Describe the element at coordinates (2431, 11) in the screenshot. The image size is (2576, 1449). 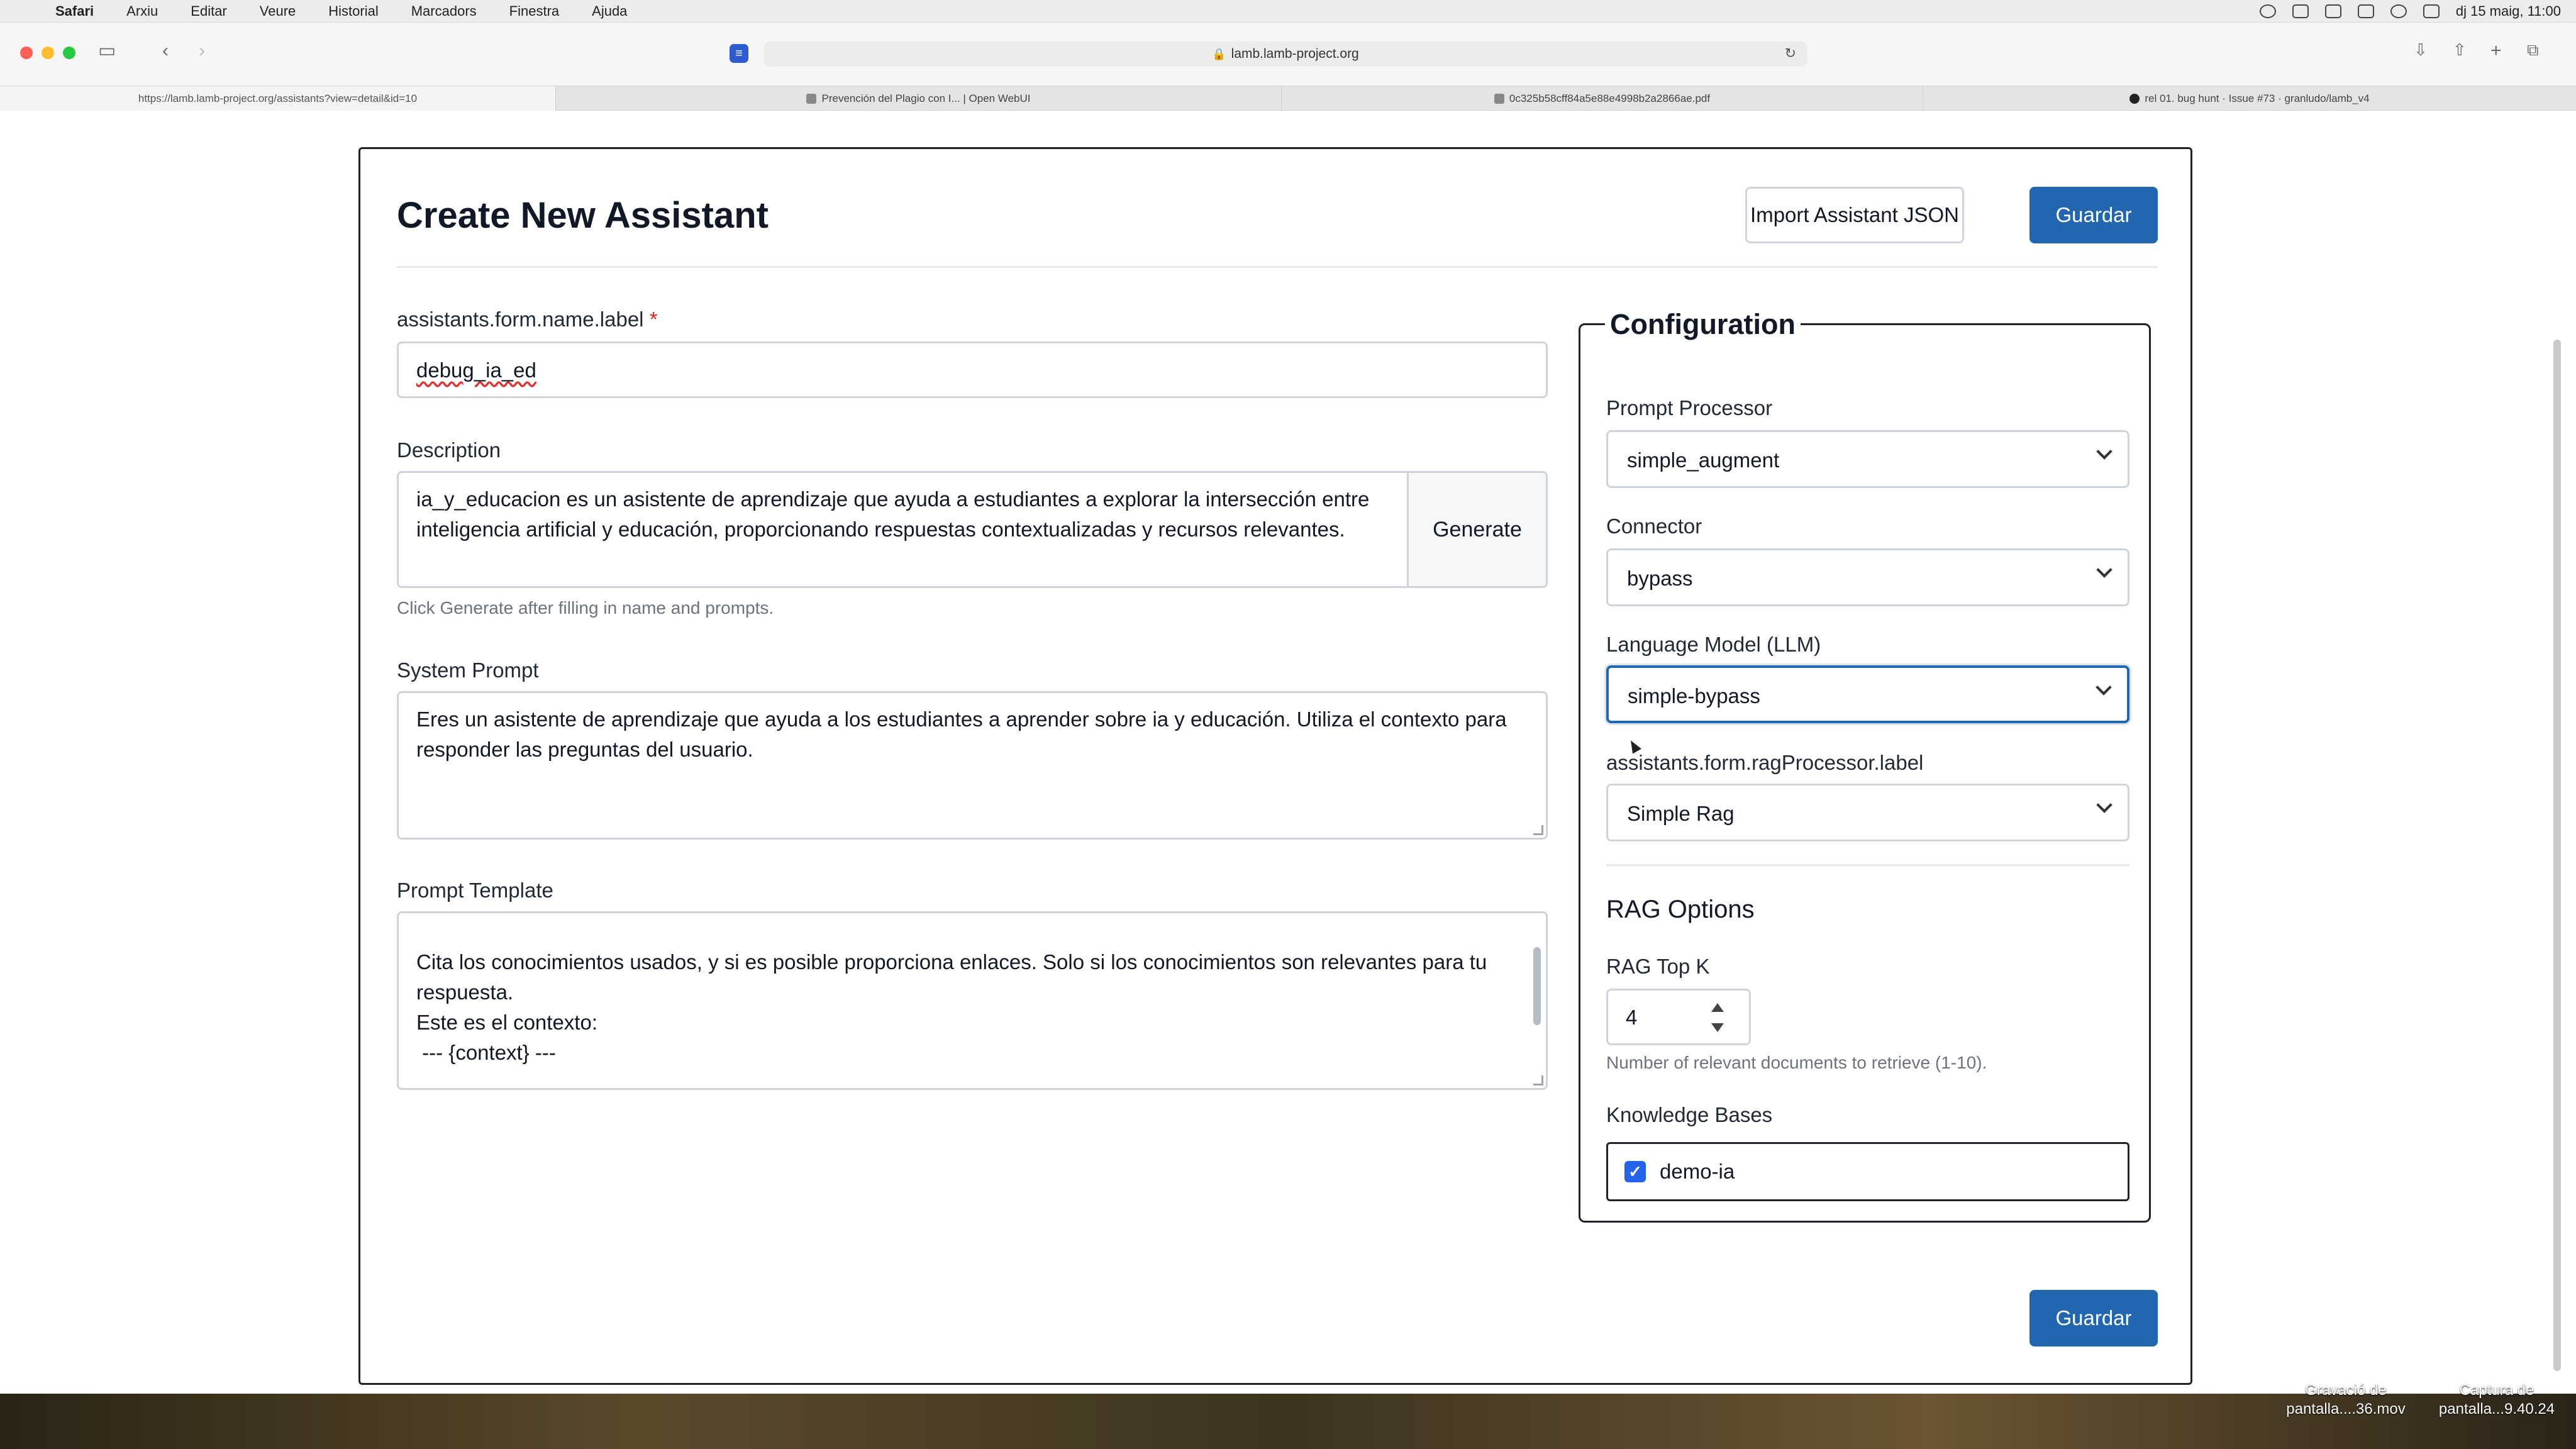
I see `control-center-icon` at that location.